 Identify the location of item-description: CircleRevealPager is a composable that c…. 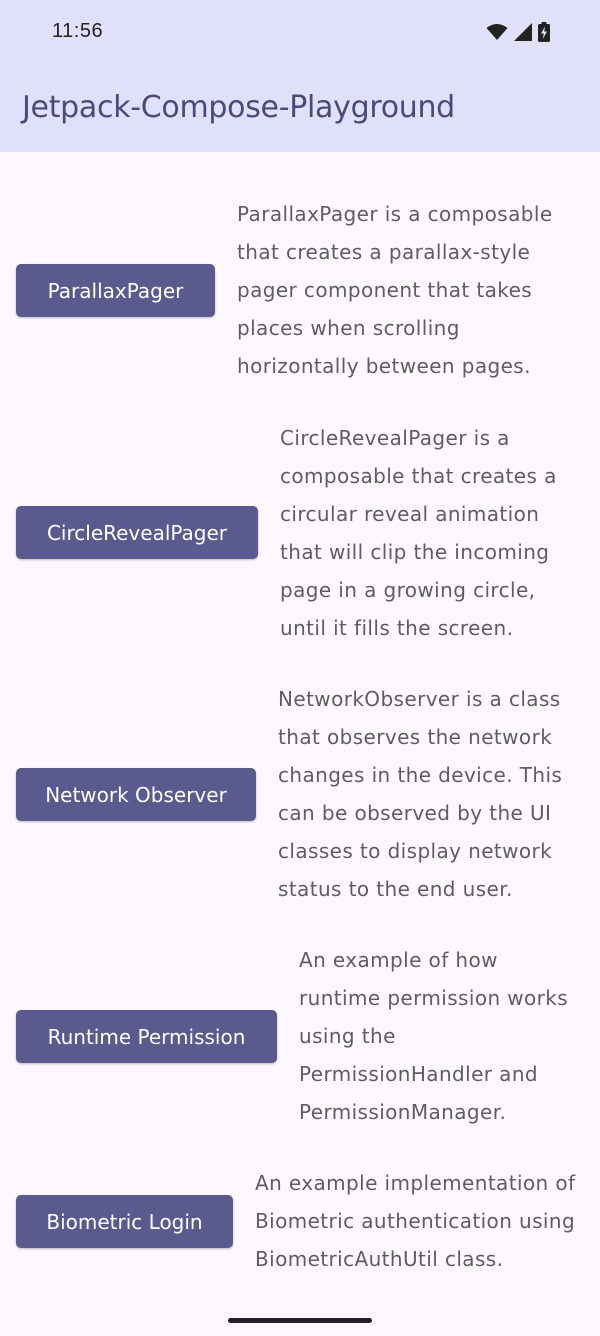
(418, 533).